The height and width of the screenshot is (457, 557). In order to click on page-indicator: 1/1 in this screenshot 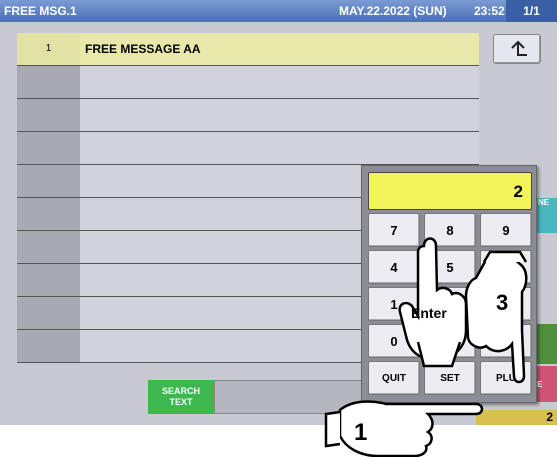, I will do `click(531, 11)`.